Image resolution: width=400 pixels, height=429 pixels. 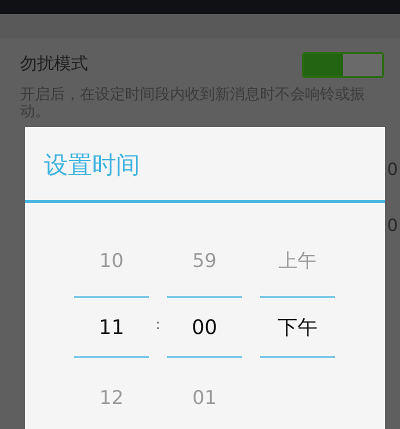 What do you see at coordinates (298, 327) in the screenshot?
I see `picker-selected-value: 下午` at bounding box center [298, 327].